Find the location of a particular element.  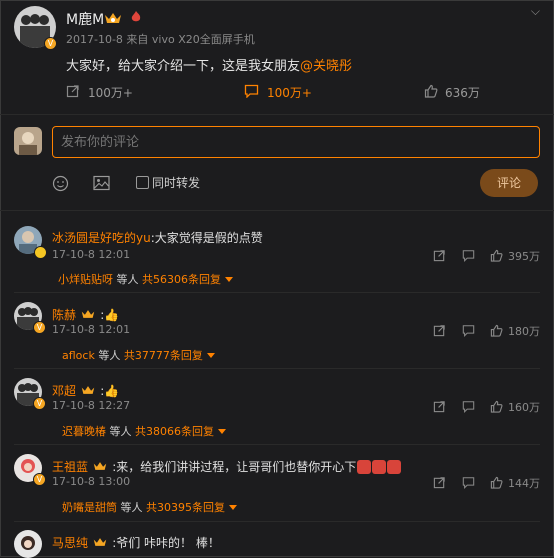

reply-user: 奶嘴是甜筒 is located at coordinates (89, 507).